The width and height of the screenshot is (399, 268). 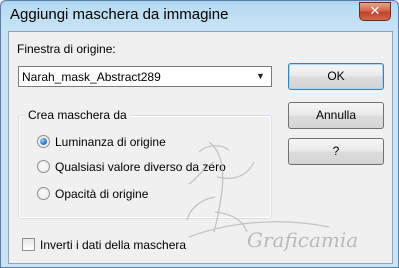 What do you see at coordinates (43, 166) in the screenshot?
I see `radio-button-nonzero` at bounding box center [43, 166].